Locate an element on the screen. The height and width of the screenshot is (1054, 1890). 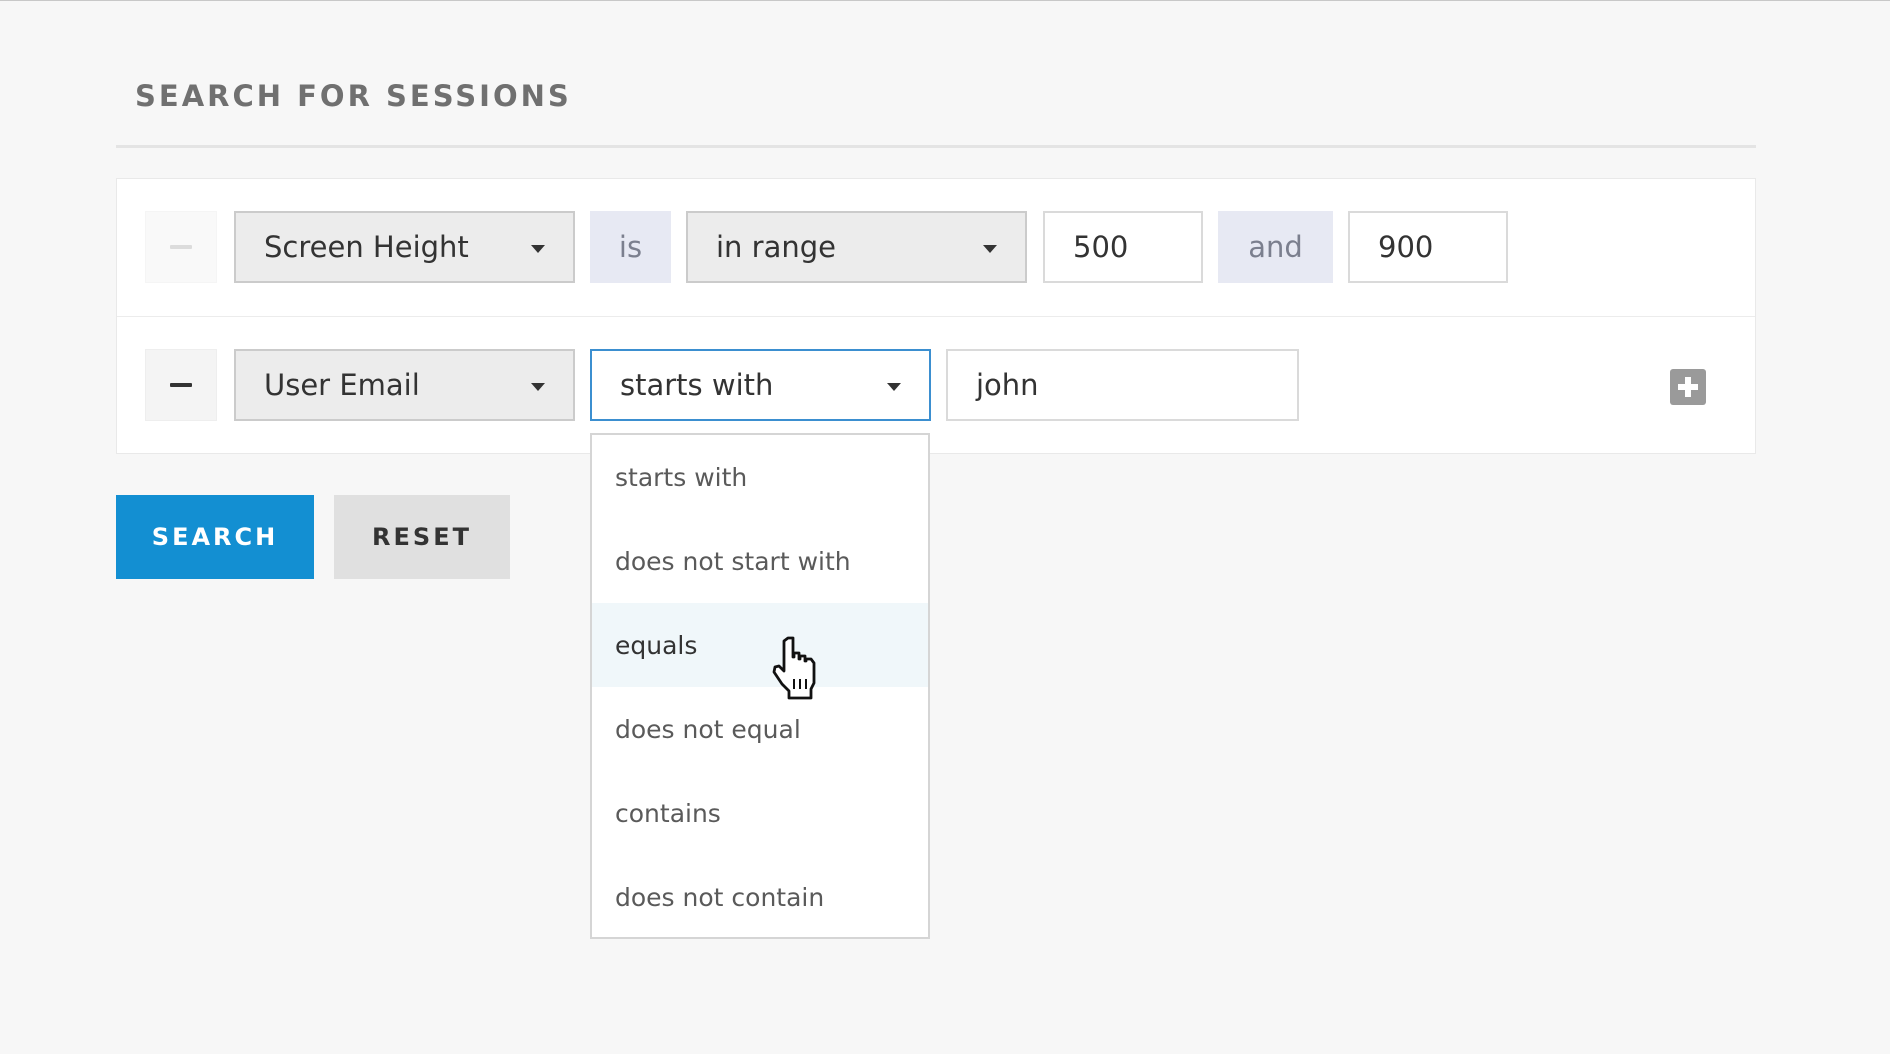
range-from-input: 500 is located at coordinates (1123, 247).